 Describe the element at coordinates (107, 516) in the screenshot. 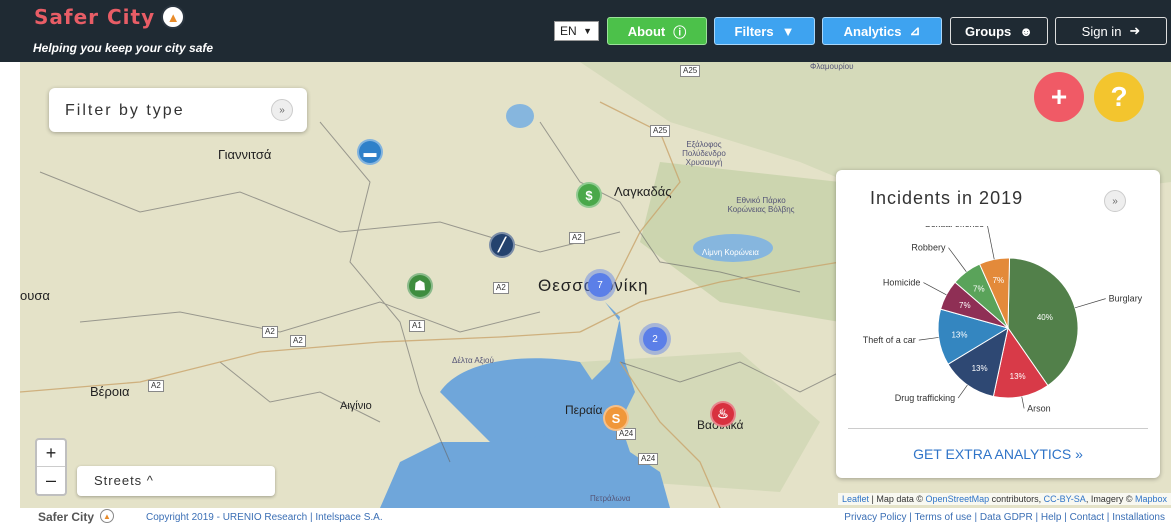

I see `footer-logo-icon: ▲` at that location.